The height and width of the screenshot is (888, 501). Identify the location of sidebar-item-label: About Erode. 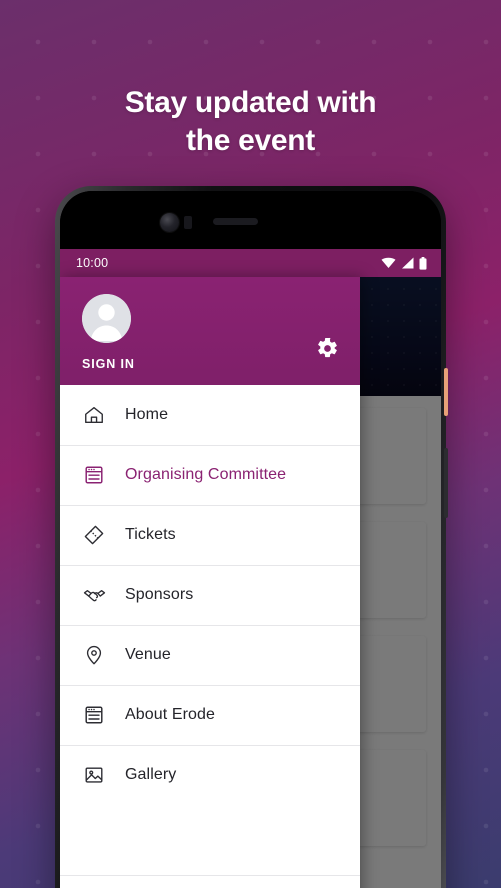
(170, 714).